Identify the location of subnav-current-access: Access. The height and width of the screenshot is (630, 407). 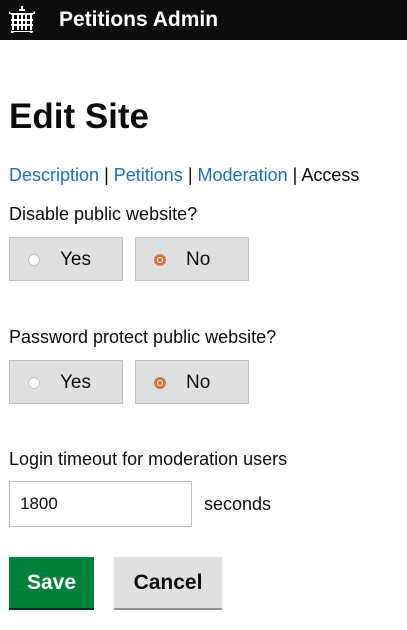
(330, 175).